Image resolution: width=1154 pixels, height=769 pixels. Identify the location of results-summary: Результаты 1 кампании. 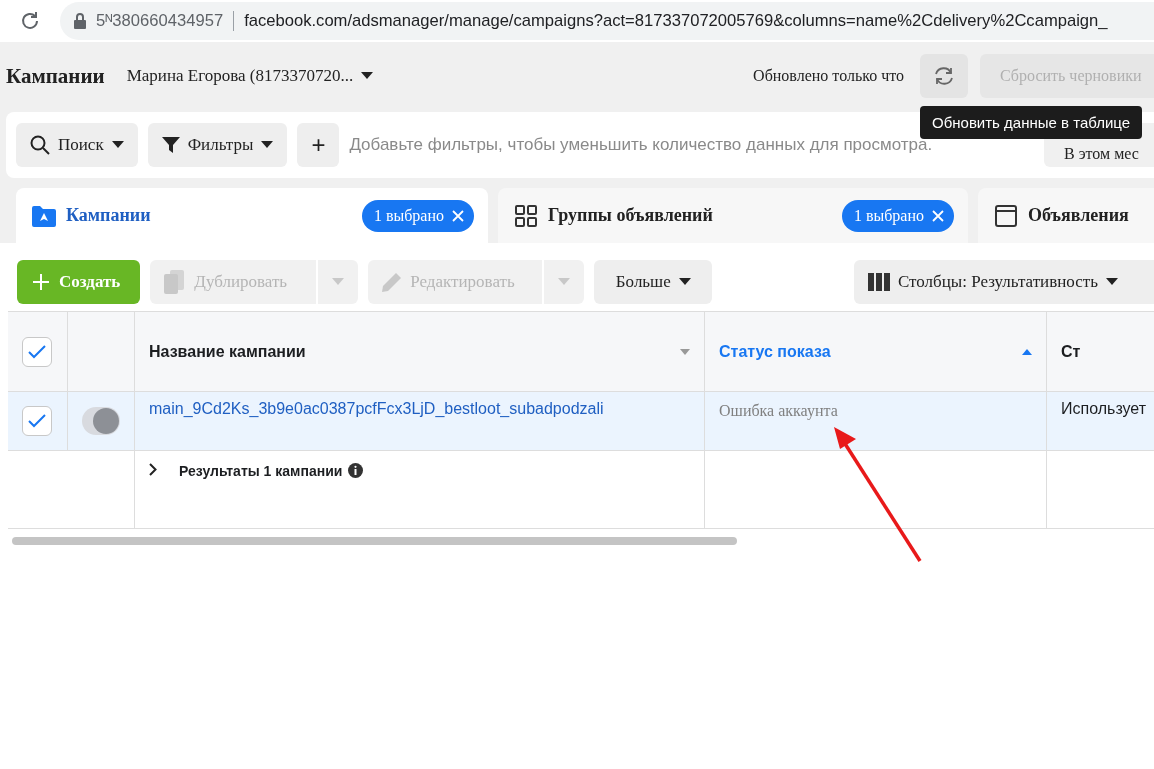
(261, 471).